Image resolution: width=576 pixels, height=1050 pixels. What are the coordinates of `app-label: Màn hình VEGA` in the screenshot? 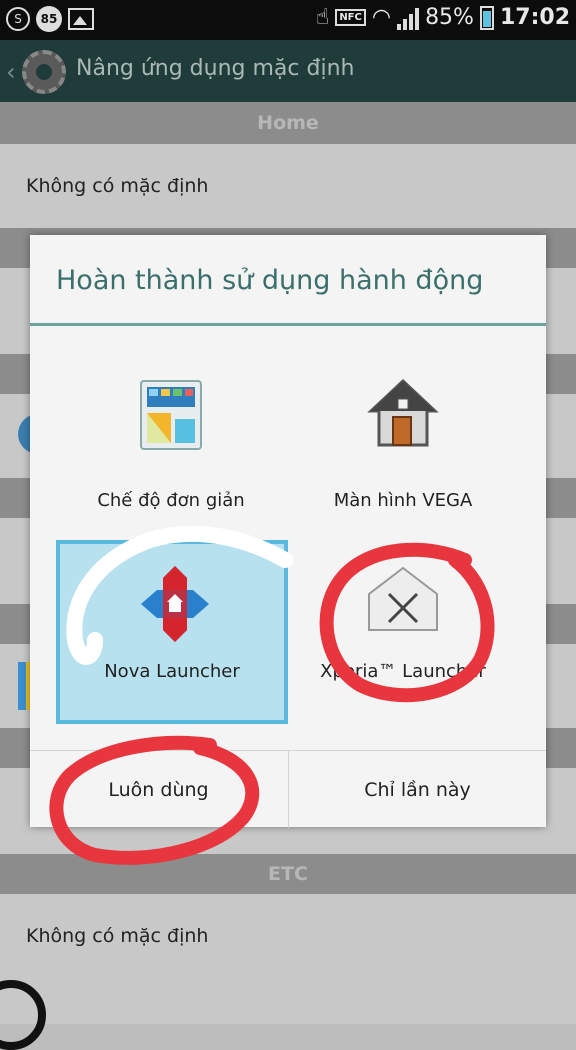 It's located at (403, 500).